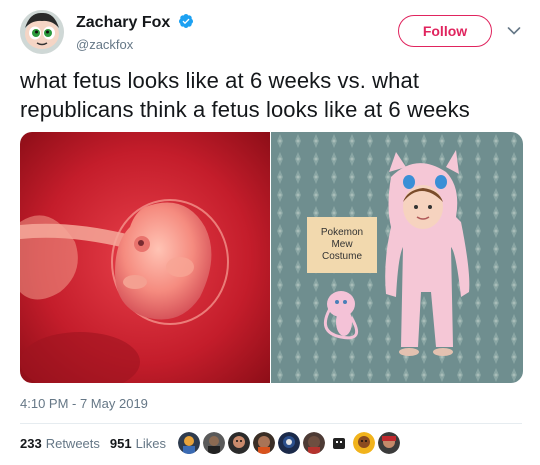 This screenshot has height=465, width=540. I want to click on retweets-count: 233, so click(31, 443).